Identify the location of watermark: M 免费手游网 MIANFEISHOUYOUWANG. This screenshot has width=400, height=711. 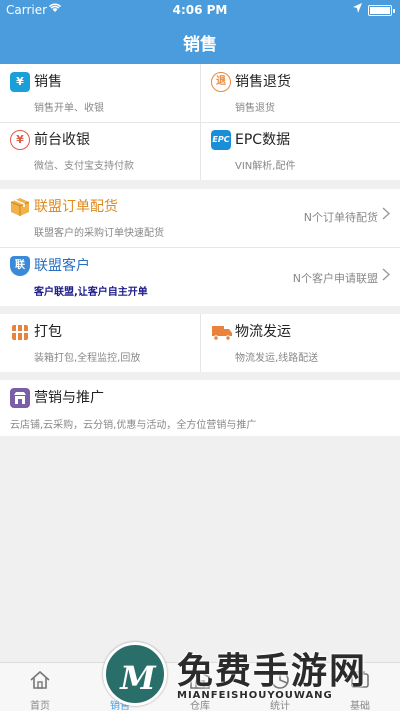
(248, 675).